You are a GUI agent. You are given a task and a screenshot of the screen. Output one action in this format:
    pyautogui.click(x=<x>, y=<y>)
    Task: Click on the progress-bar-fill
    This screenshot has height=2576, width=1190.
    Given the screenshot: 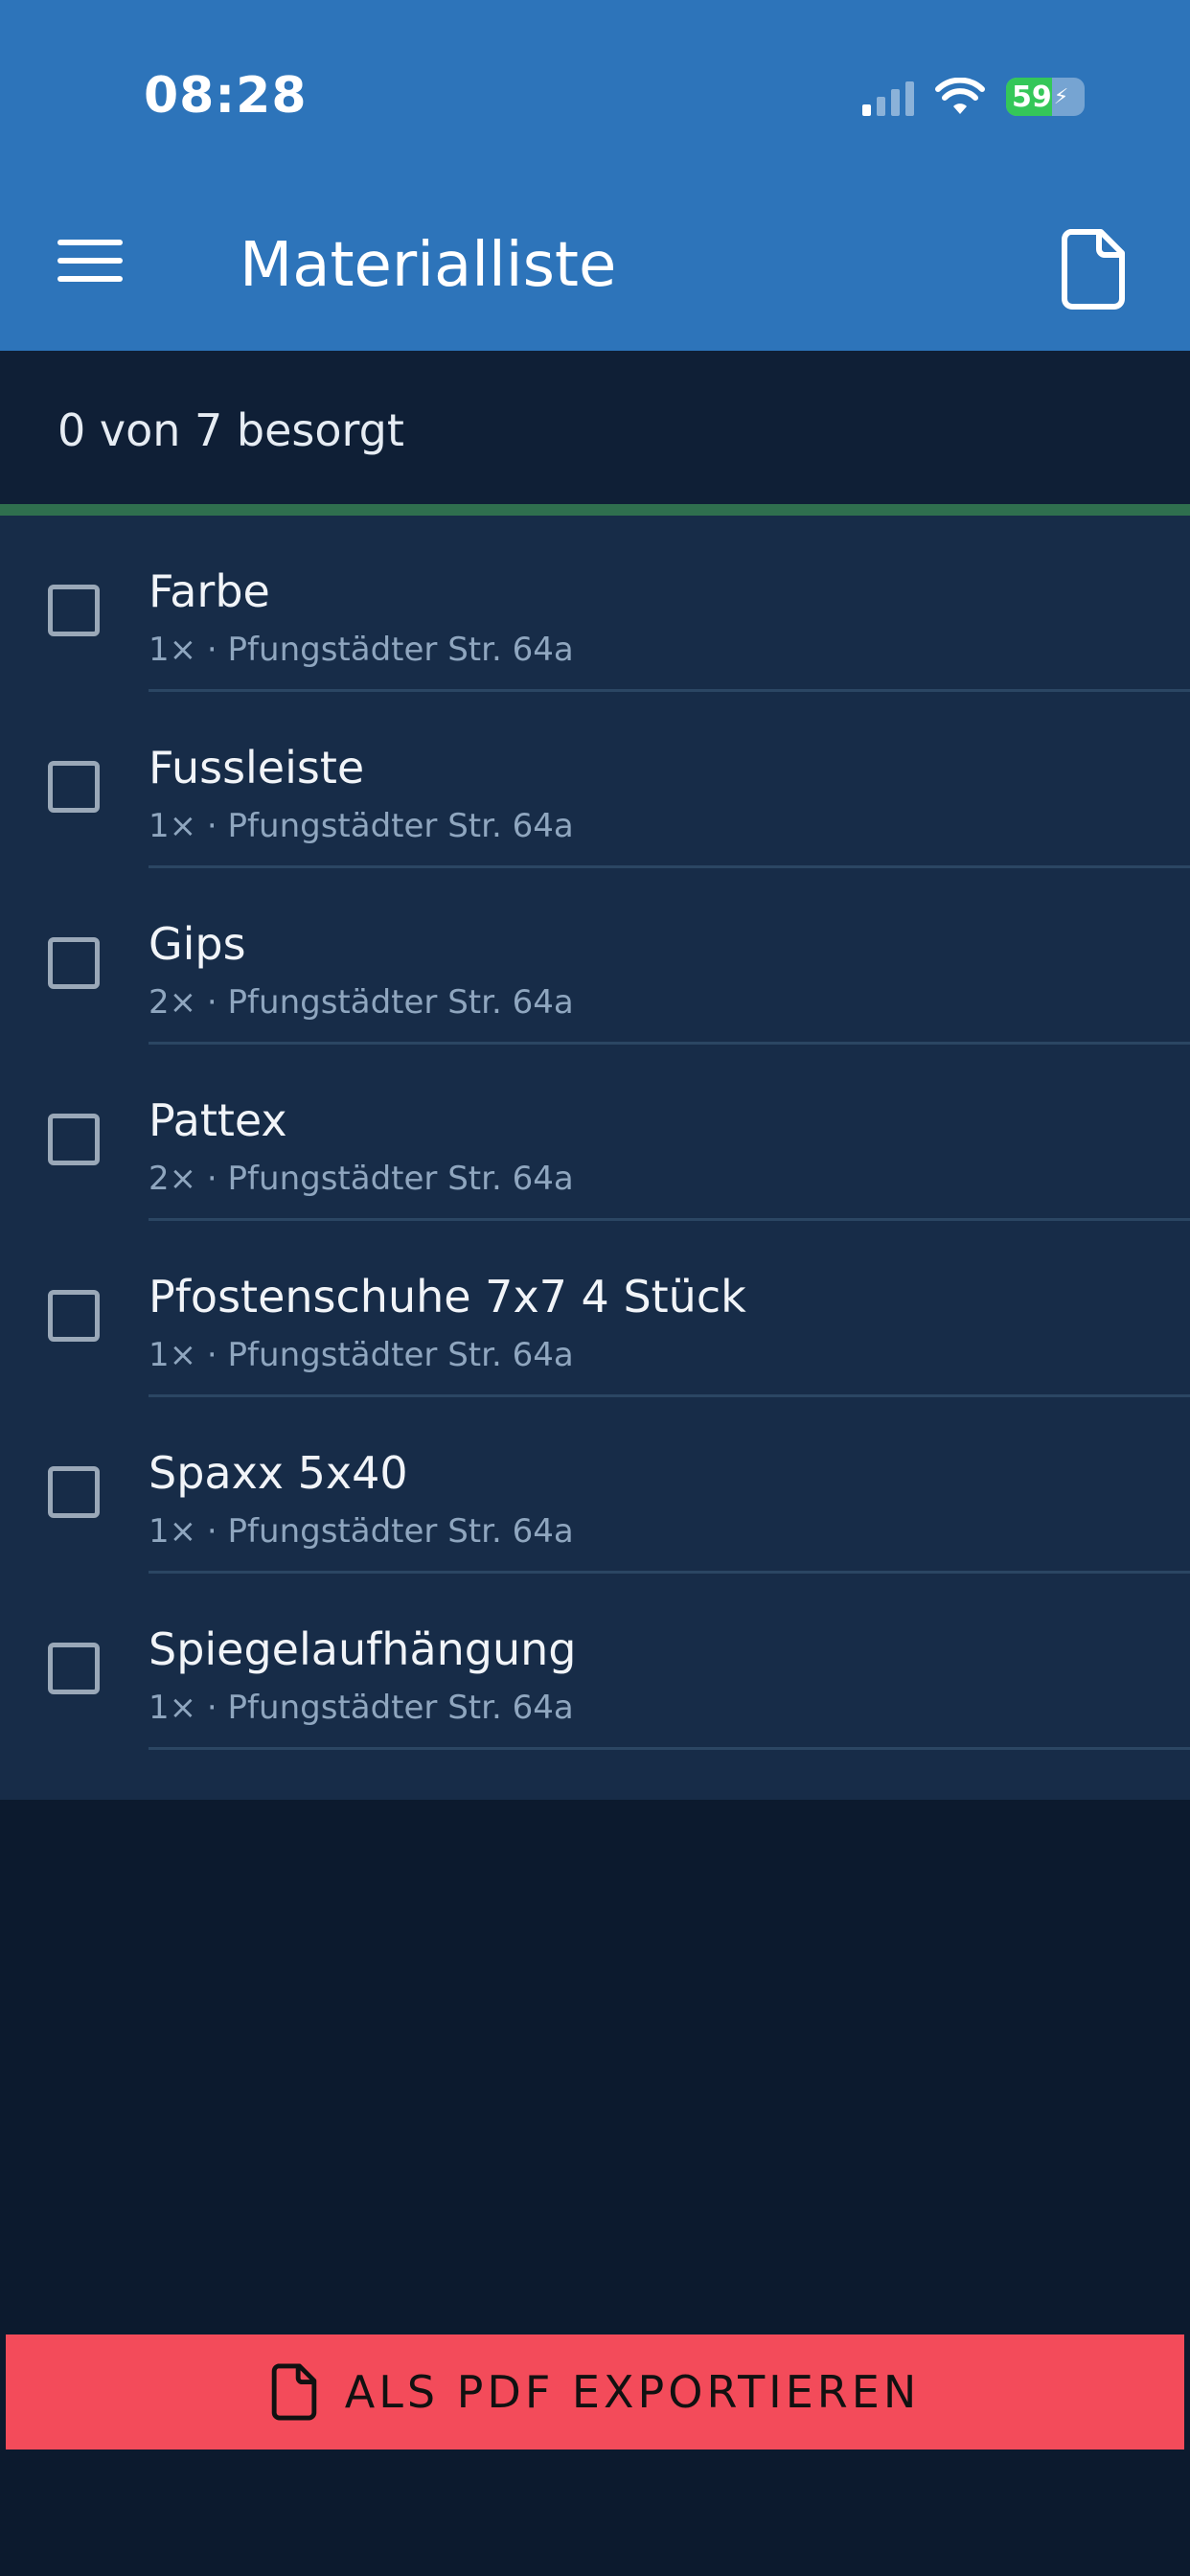 What is the action you would take?
    pyautogui.click(x=595, y=510)
    